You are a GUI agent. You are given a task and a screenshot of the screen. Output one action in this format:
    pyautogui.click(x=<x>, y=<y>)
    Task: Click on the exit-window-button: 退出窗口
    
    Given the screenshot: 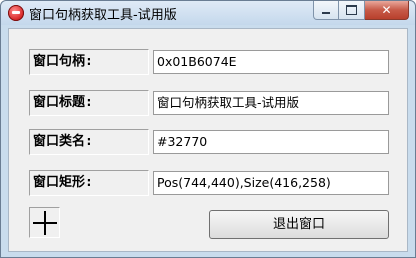 What is the action you would take?
    pyautogui.click(x=299, y=224)
    